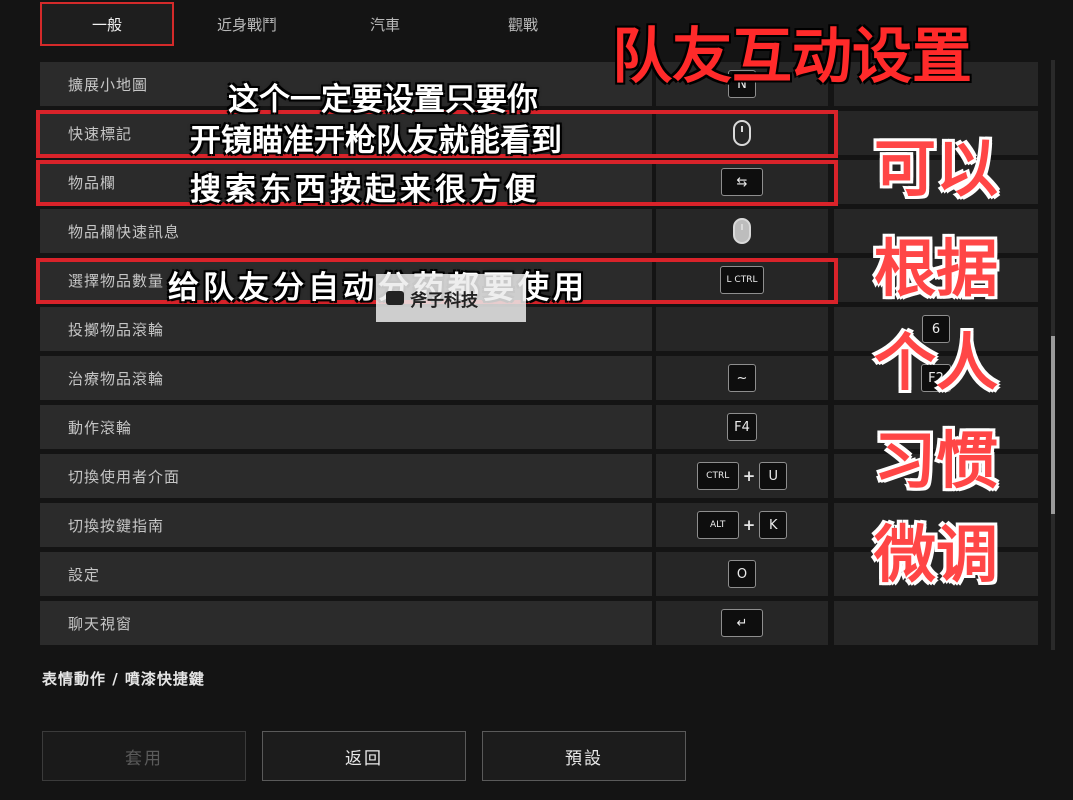  What do you see at coordinates (107, 24) in the screenshot?
I see `tab-general: 一般` at bounding box center [107, 24].